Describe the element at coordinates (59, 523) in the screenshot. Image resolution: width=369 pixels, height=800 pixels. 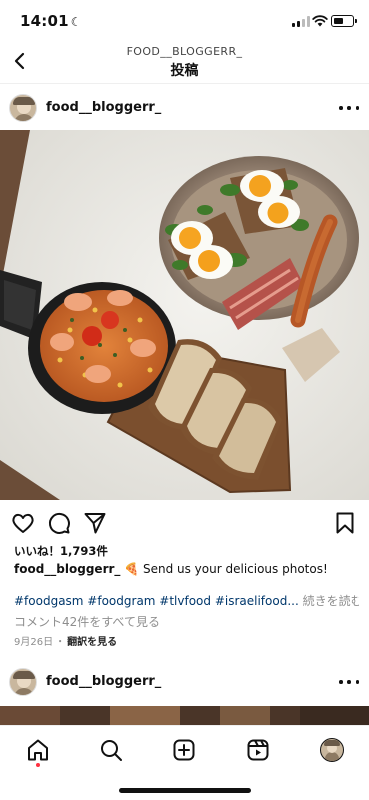
I see `comment-icon` at that location.